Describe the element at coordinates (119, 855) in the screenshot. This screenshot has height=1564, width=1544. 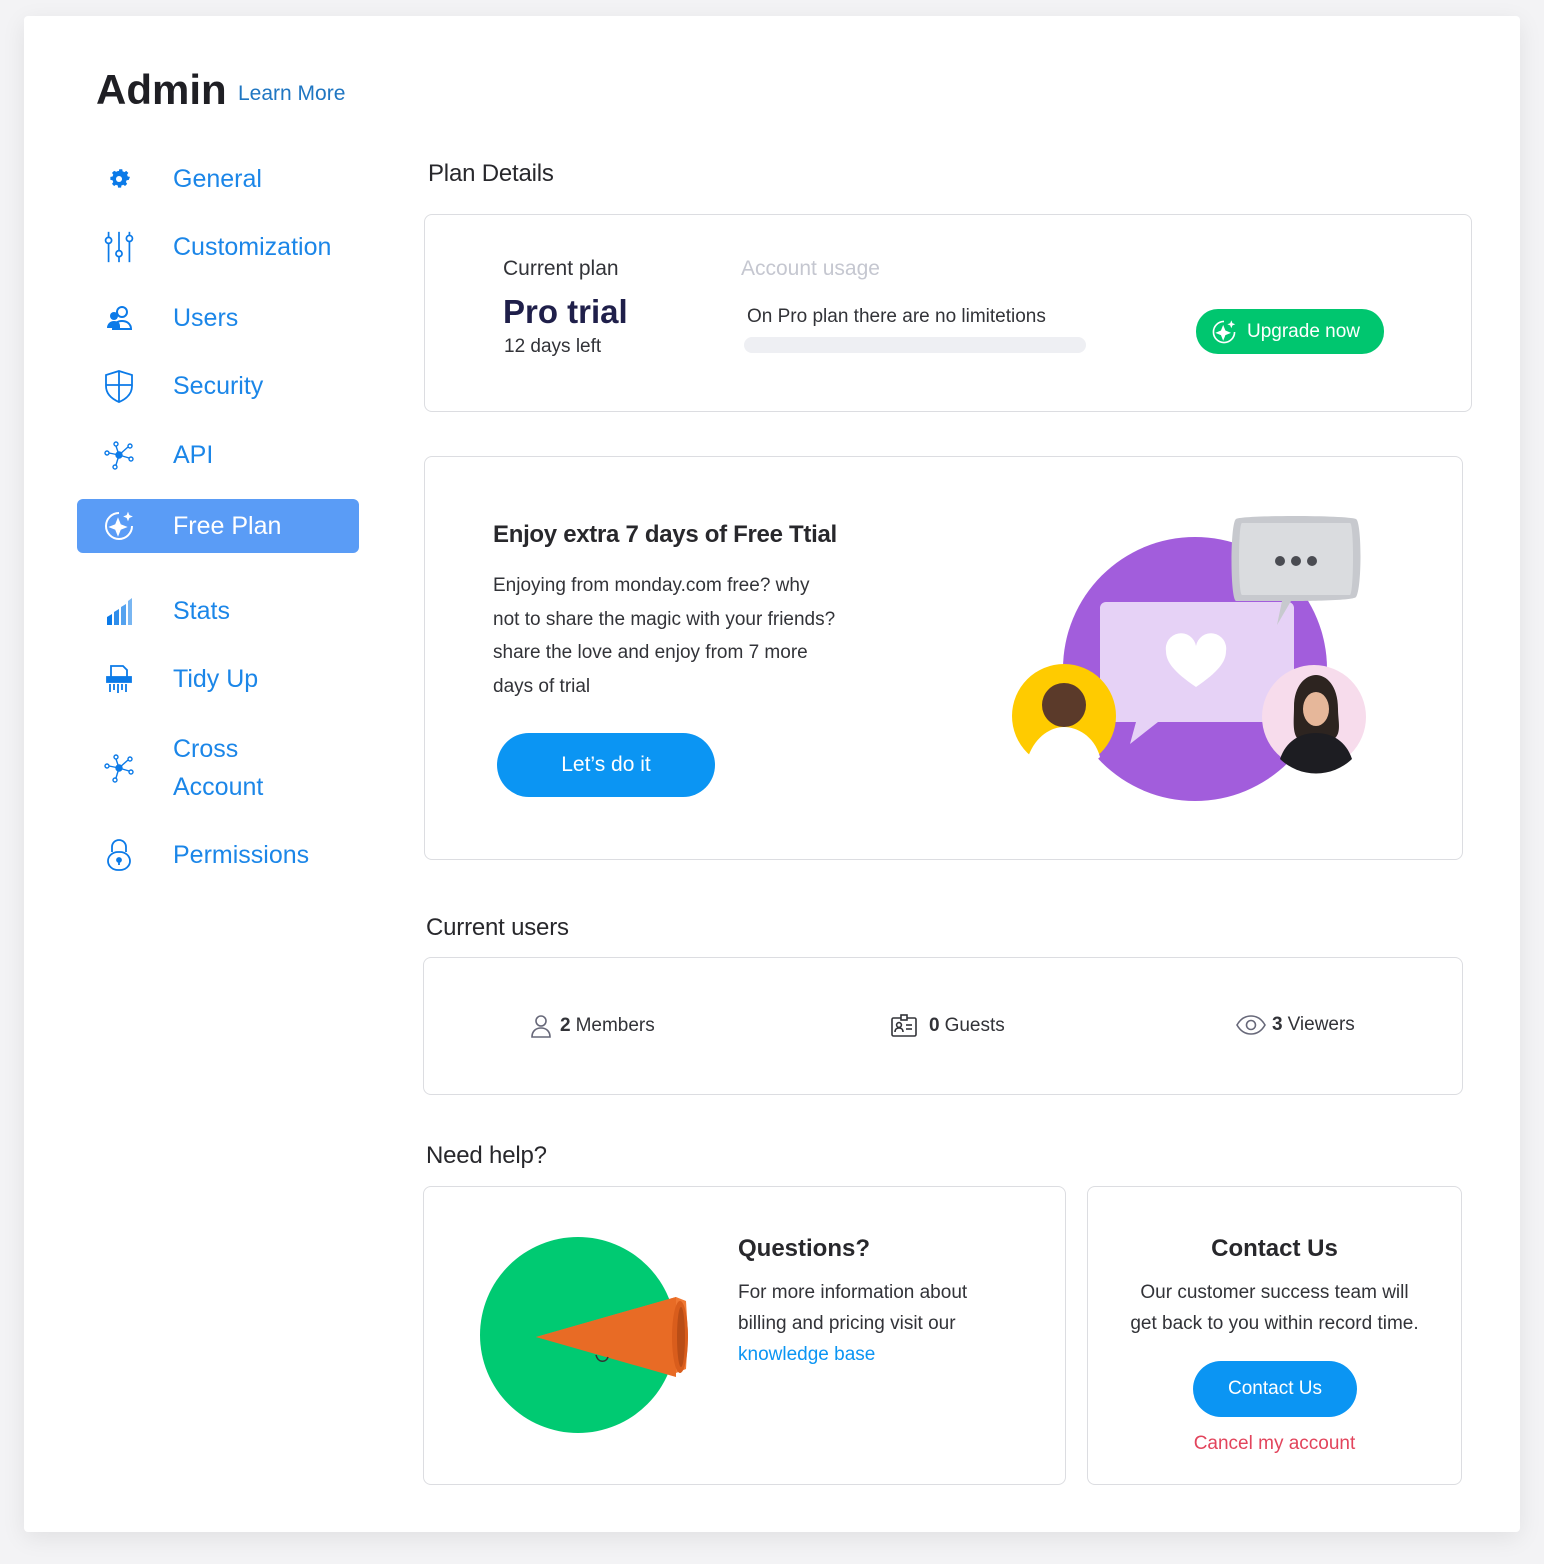
I see `lock-icon` at that location.